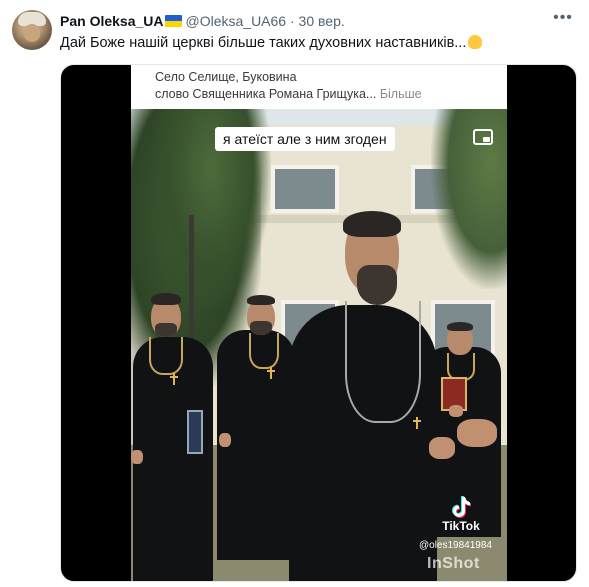  What do you see at coordinates (322, 21) in the screenshot?
I see `tweet-timestamp: 30 вер.` at bounding box center [322, 21].